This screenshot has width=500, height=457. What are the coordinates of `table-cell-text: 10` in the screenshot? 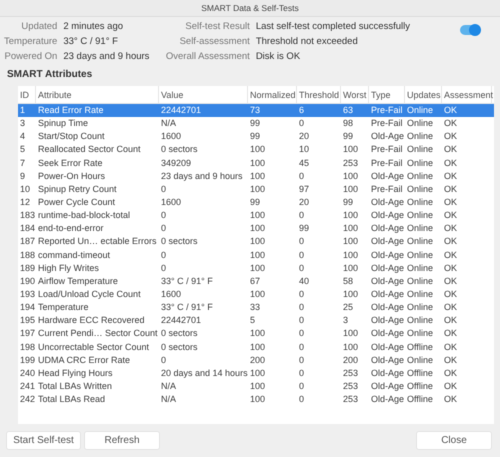 It's located at (304, 149).